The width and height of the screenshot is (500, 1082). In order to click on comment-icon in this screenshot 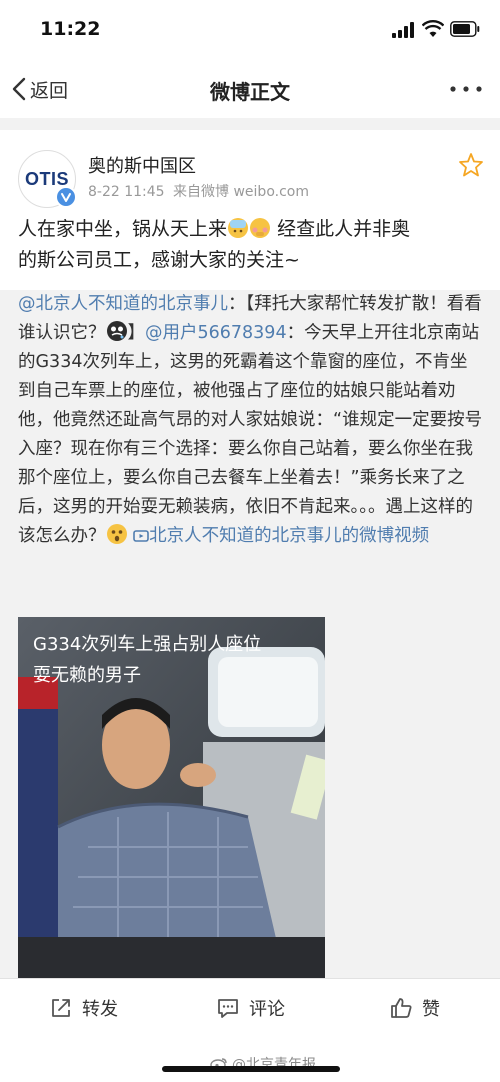, I will do `click(228, 1008)`.